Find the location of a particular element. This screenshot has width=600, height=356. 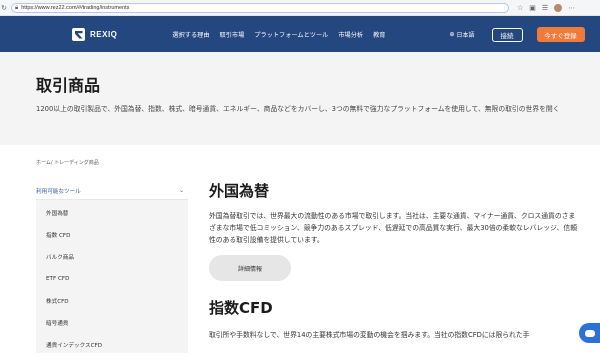

browser-actions: ☆ ▣ ☰ ⋯ is located at coordinates (546, 7).